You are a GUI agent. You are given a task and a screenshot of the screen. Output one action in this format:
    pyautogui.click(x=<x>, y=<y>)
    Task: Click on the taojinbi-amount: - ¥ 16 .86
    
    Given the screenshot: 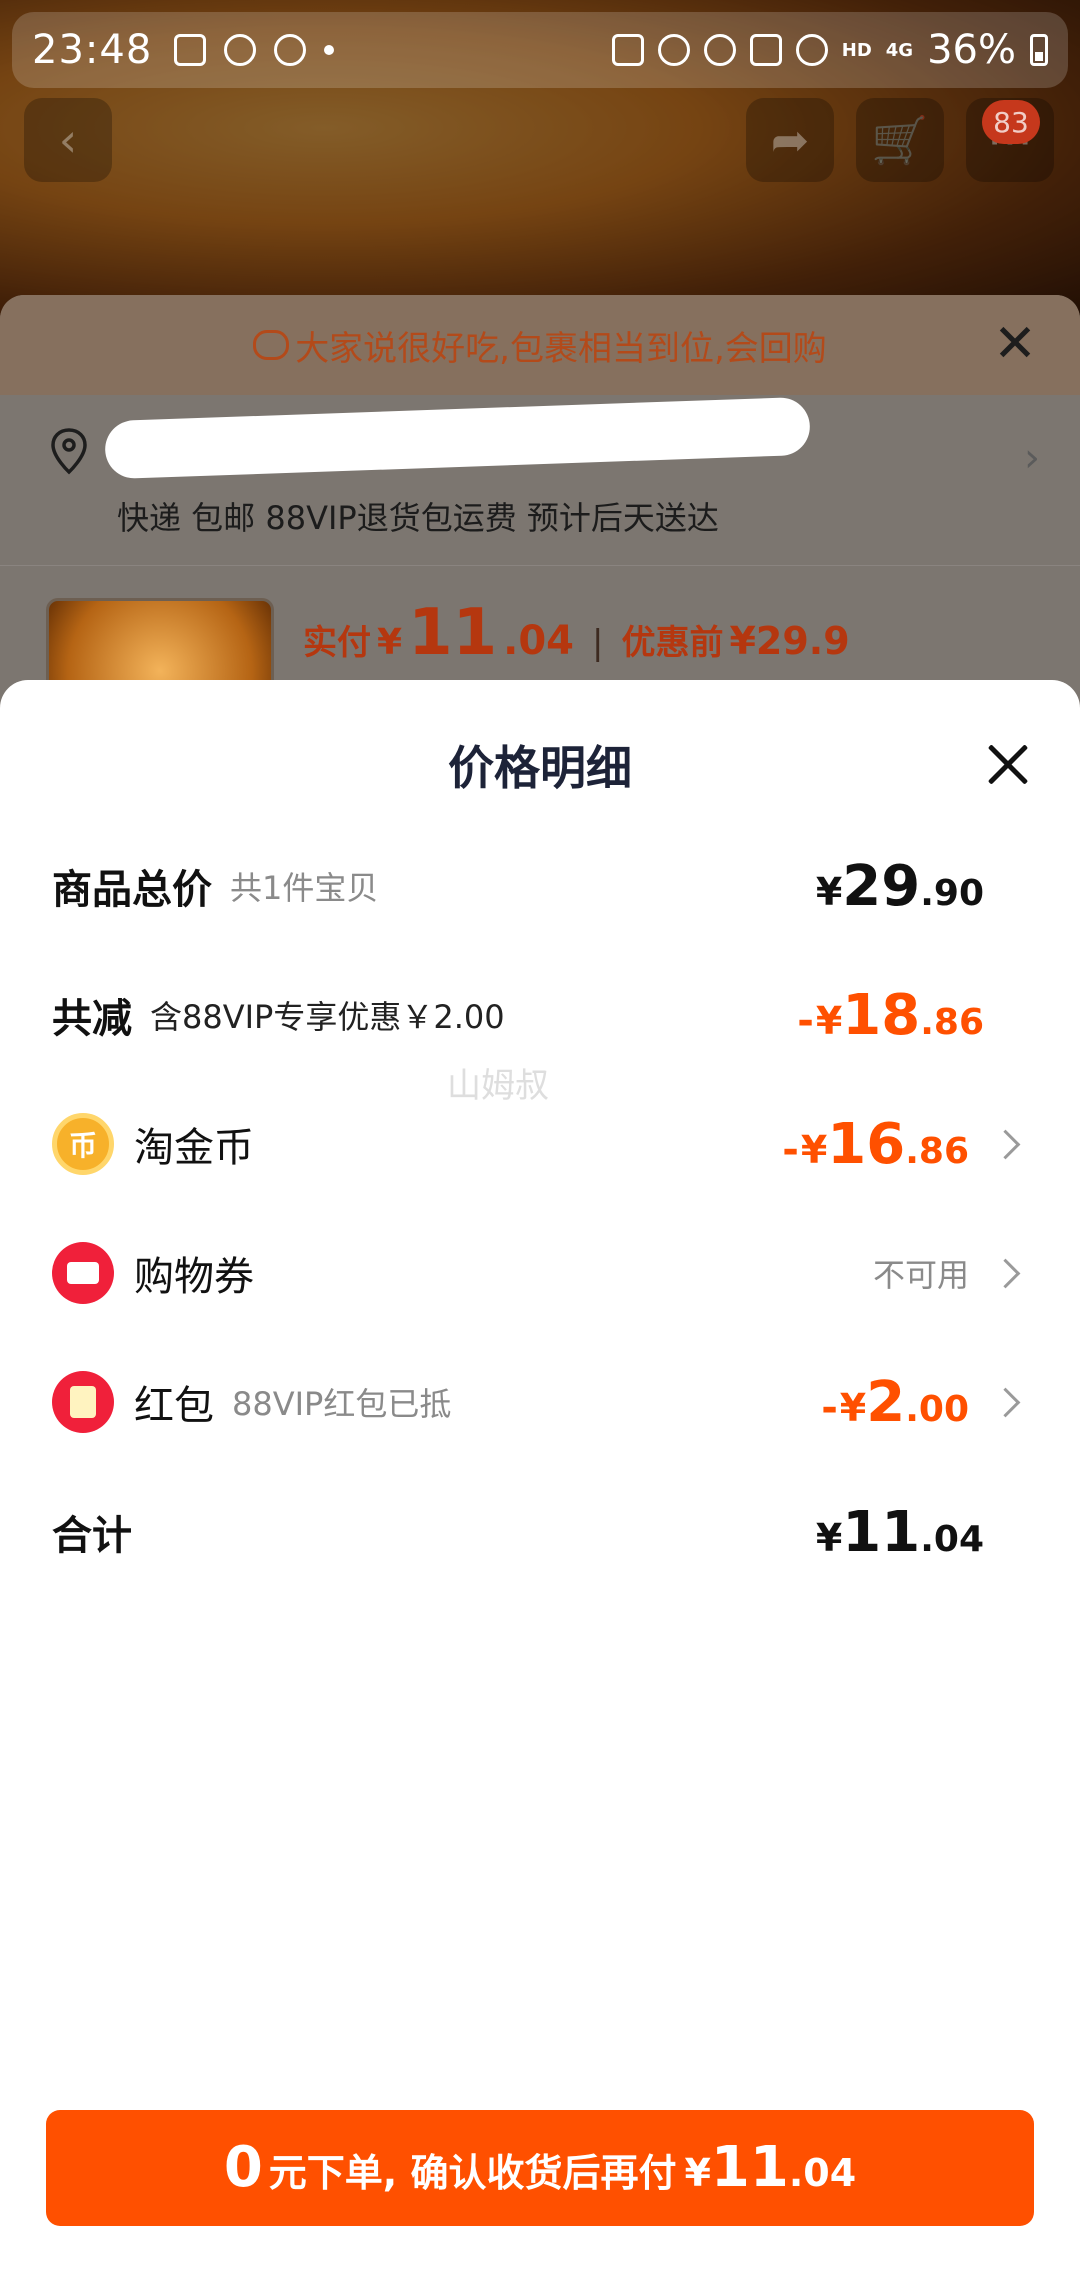 What is the action you would take?
    pyautogui.click(x=875, y=1144)
    